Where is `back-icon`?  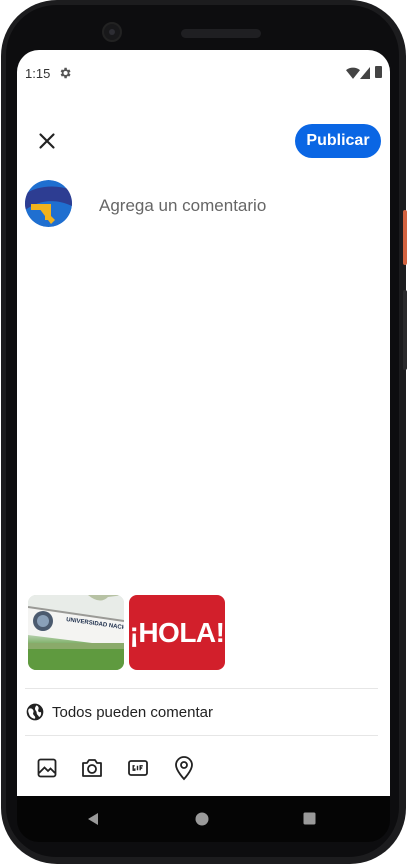
back-icon is located at coordinates (93, 819).